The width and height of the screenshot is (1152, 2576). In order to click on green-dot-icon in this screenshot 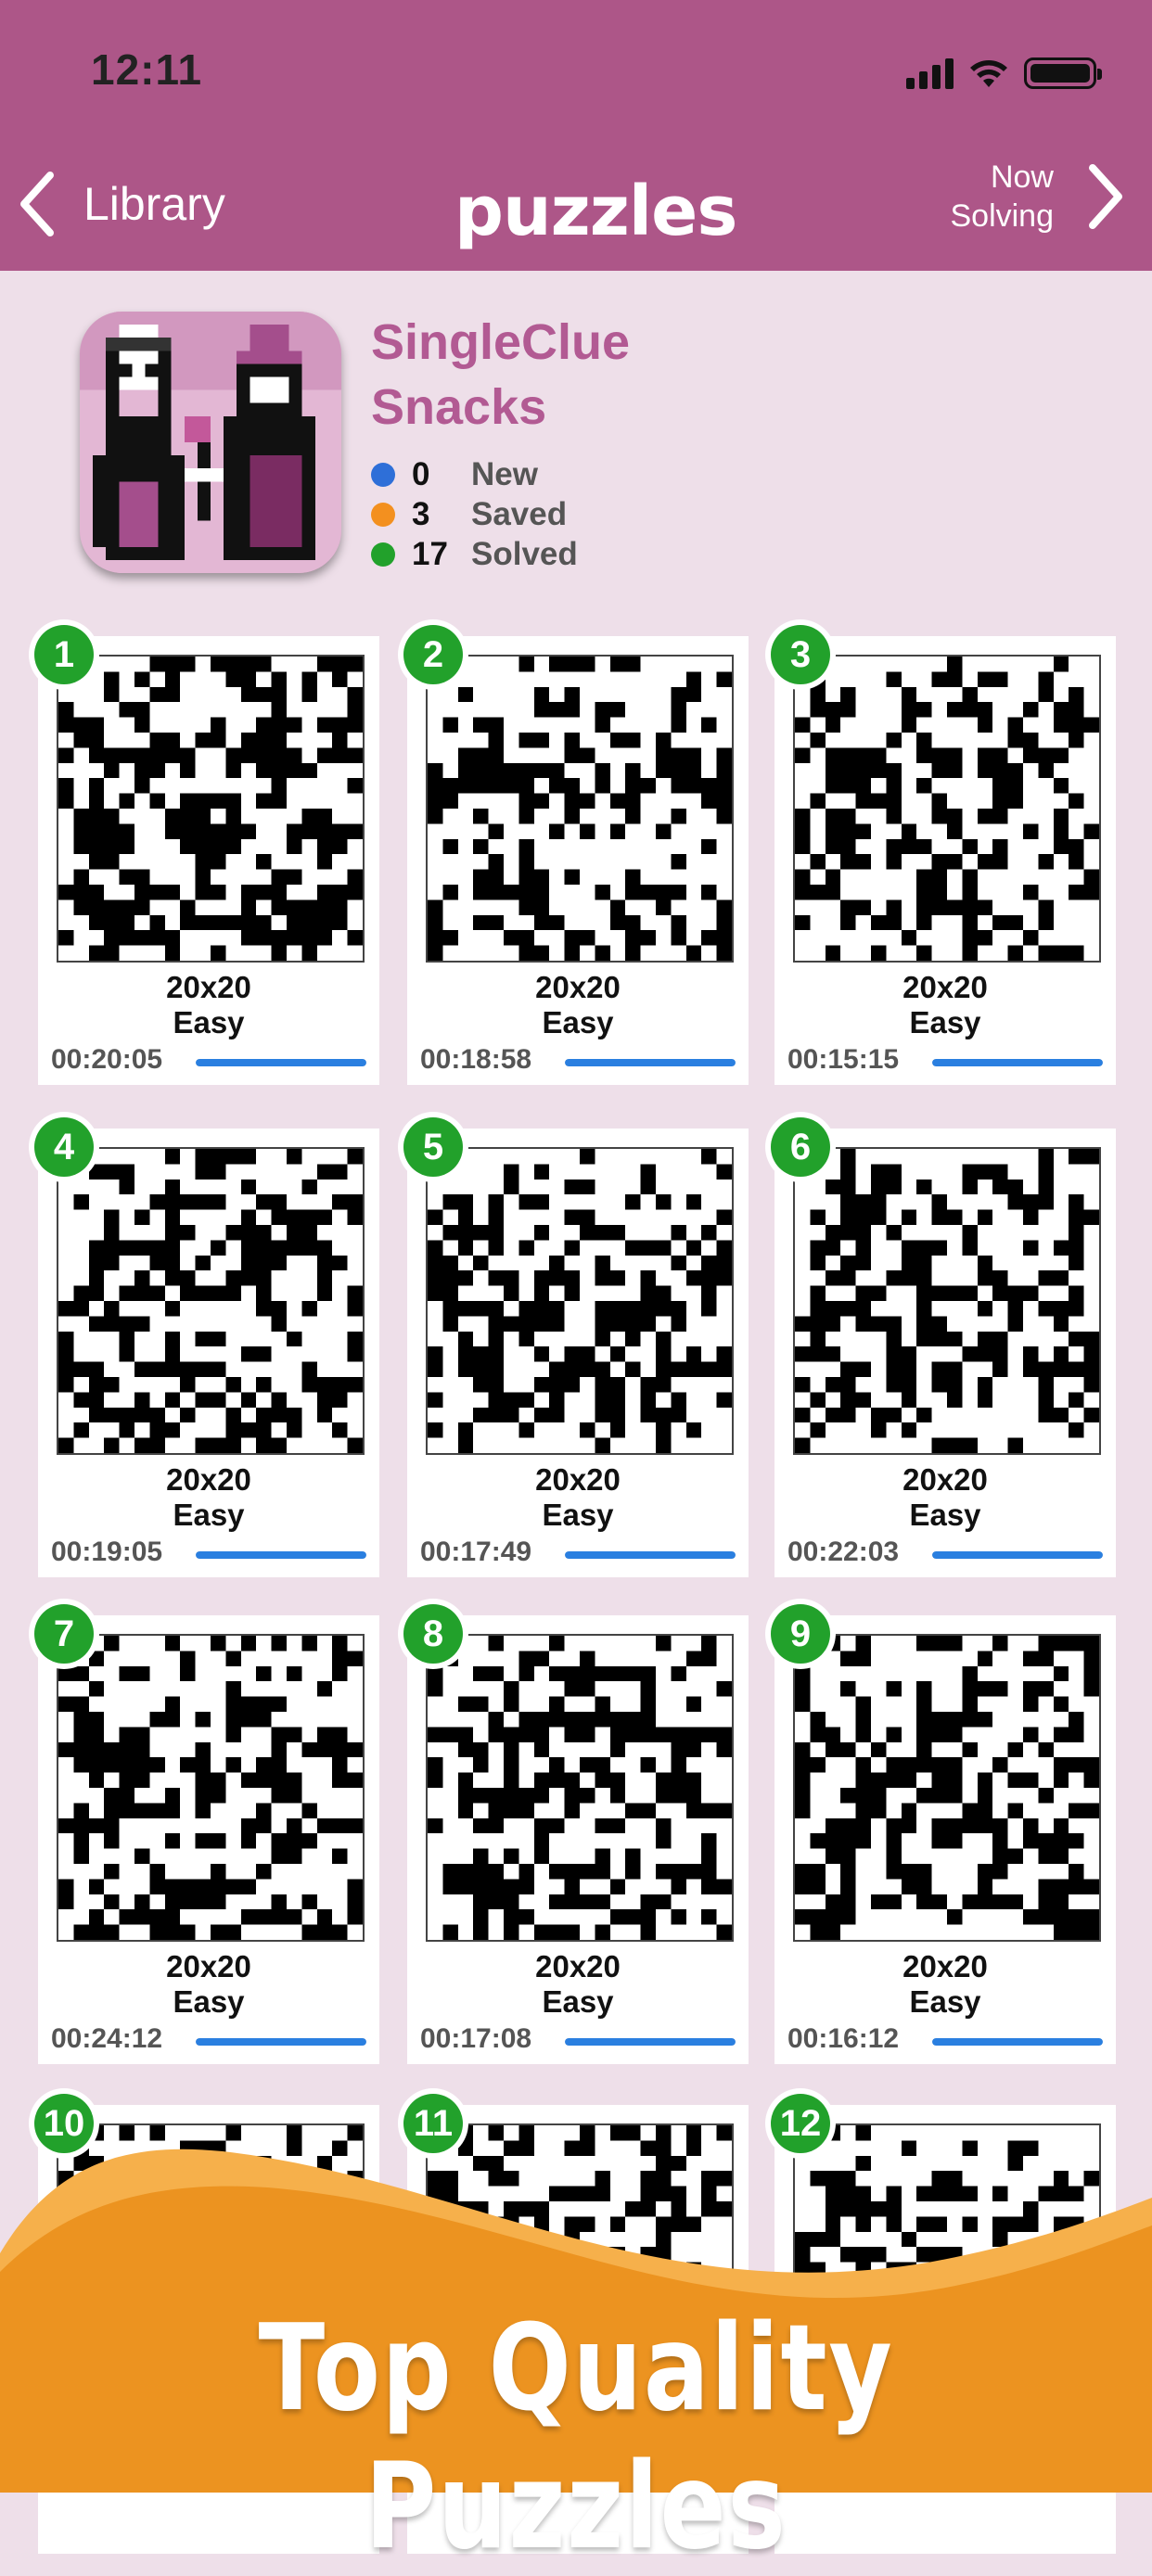, I will do `click(383, 555)`.